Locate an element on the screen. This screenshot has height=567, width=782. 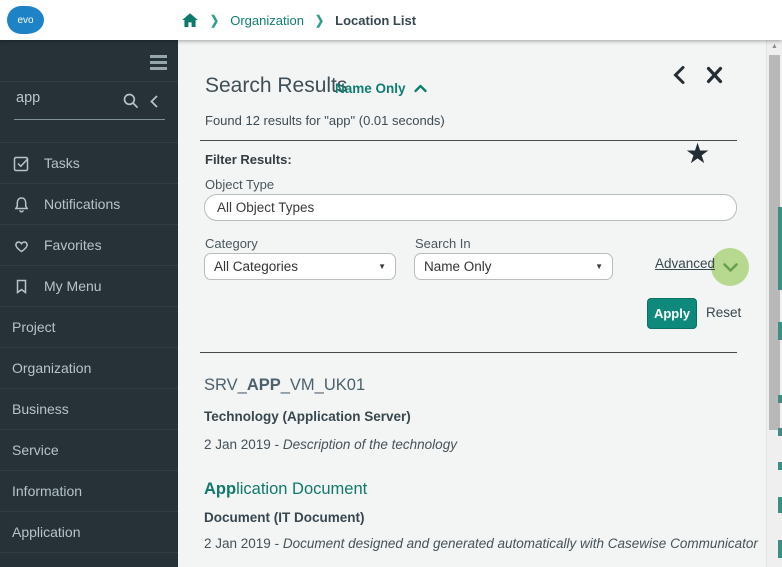
bell-icon is located at coordinates (24, 204).